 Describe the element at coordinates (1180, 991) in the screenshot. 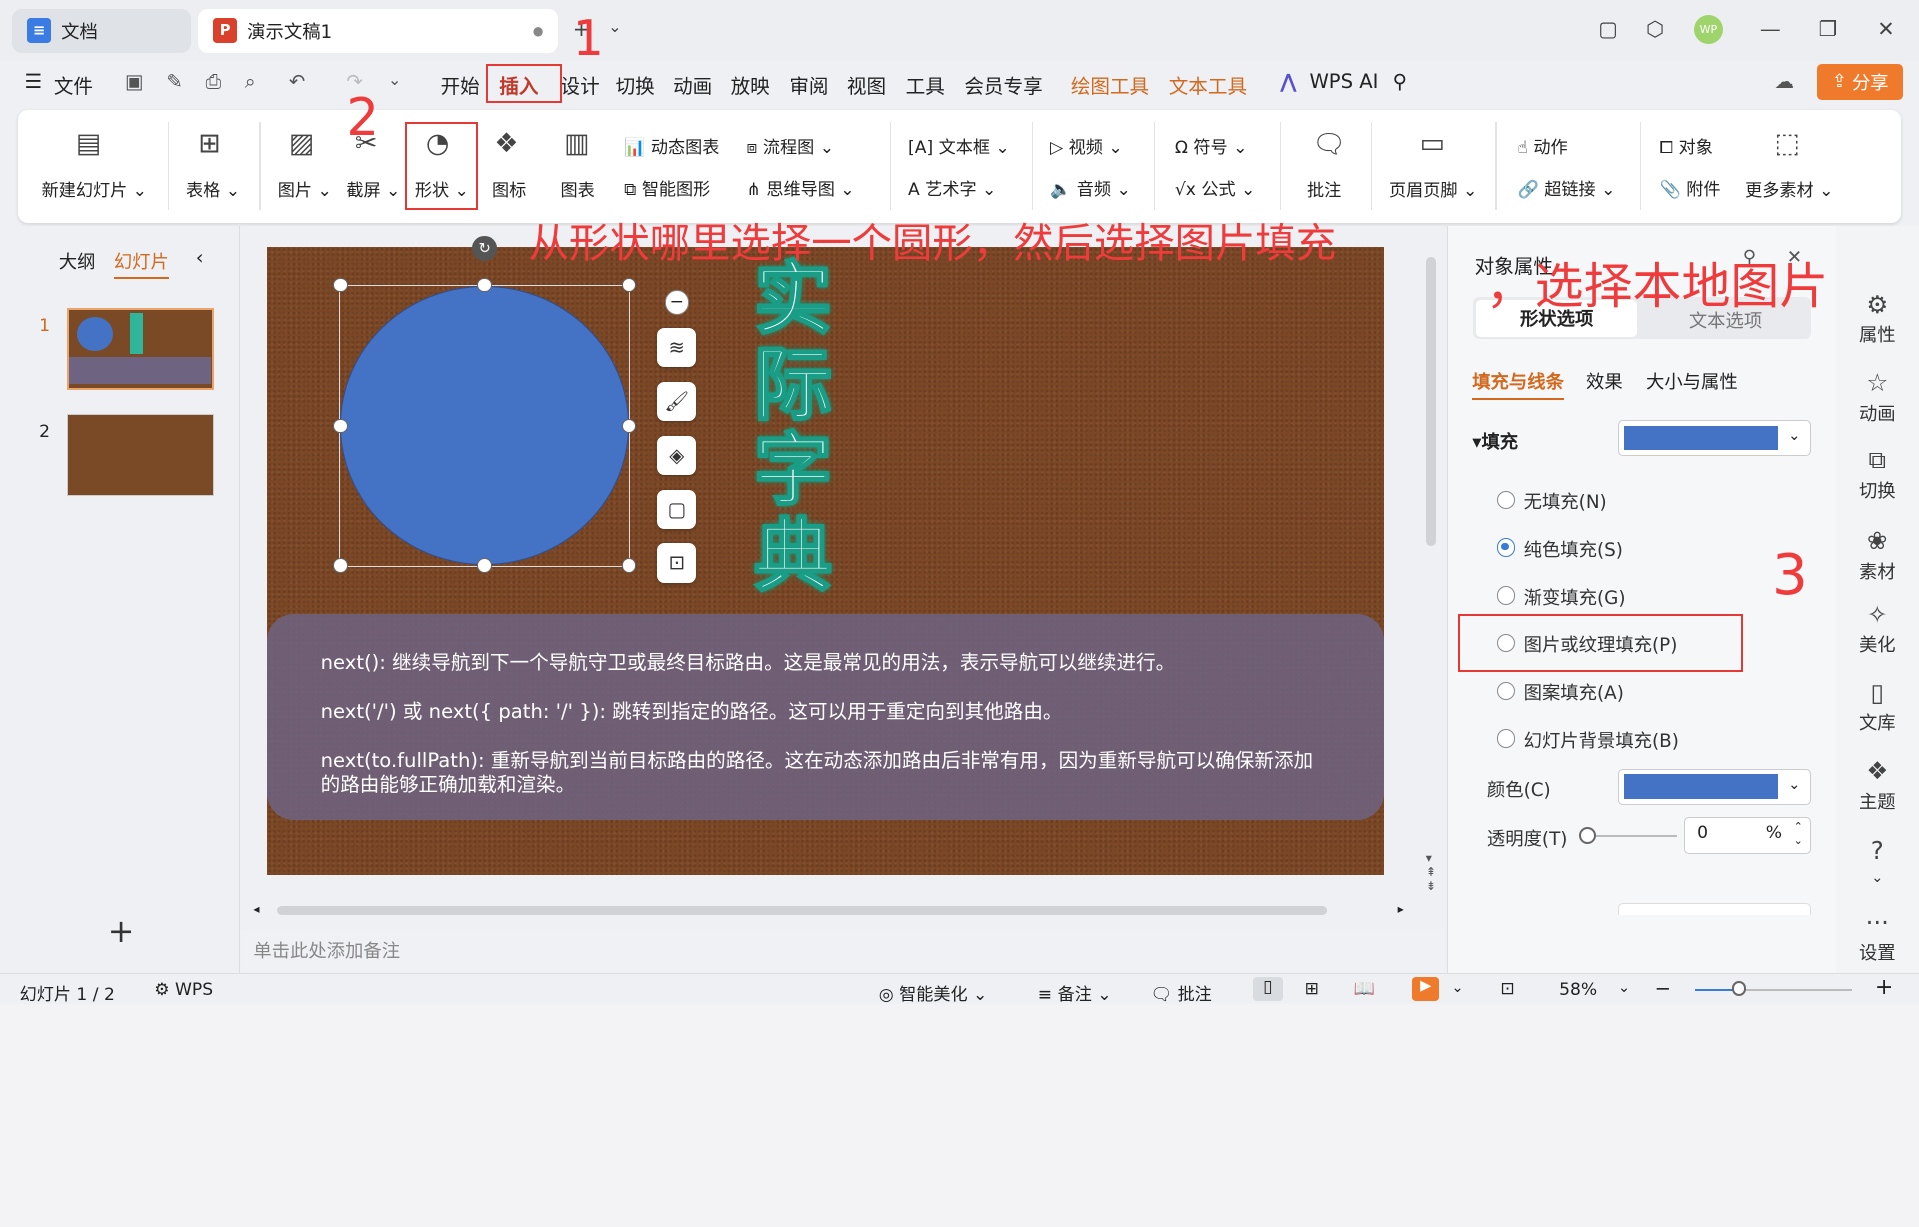

I see `comment-status-button: 🗨 批注` at that location.